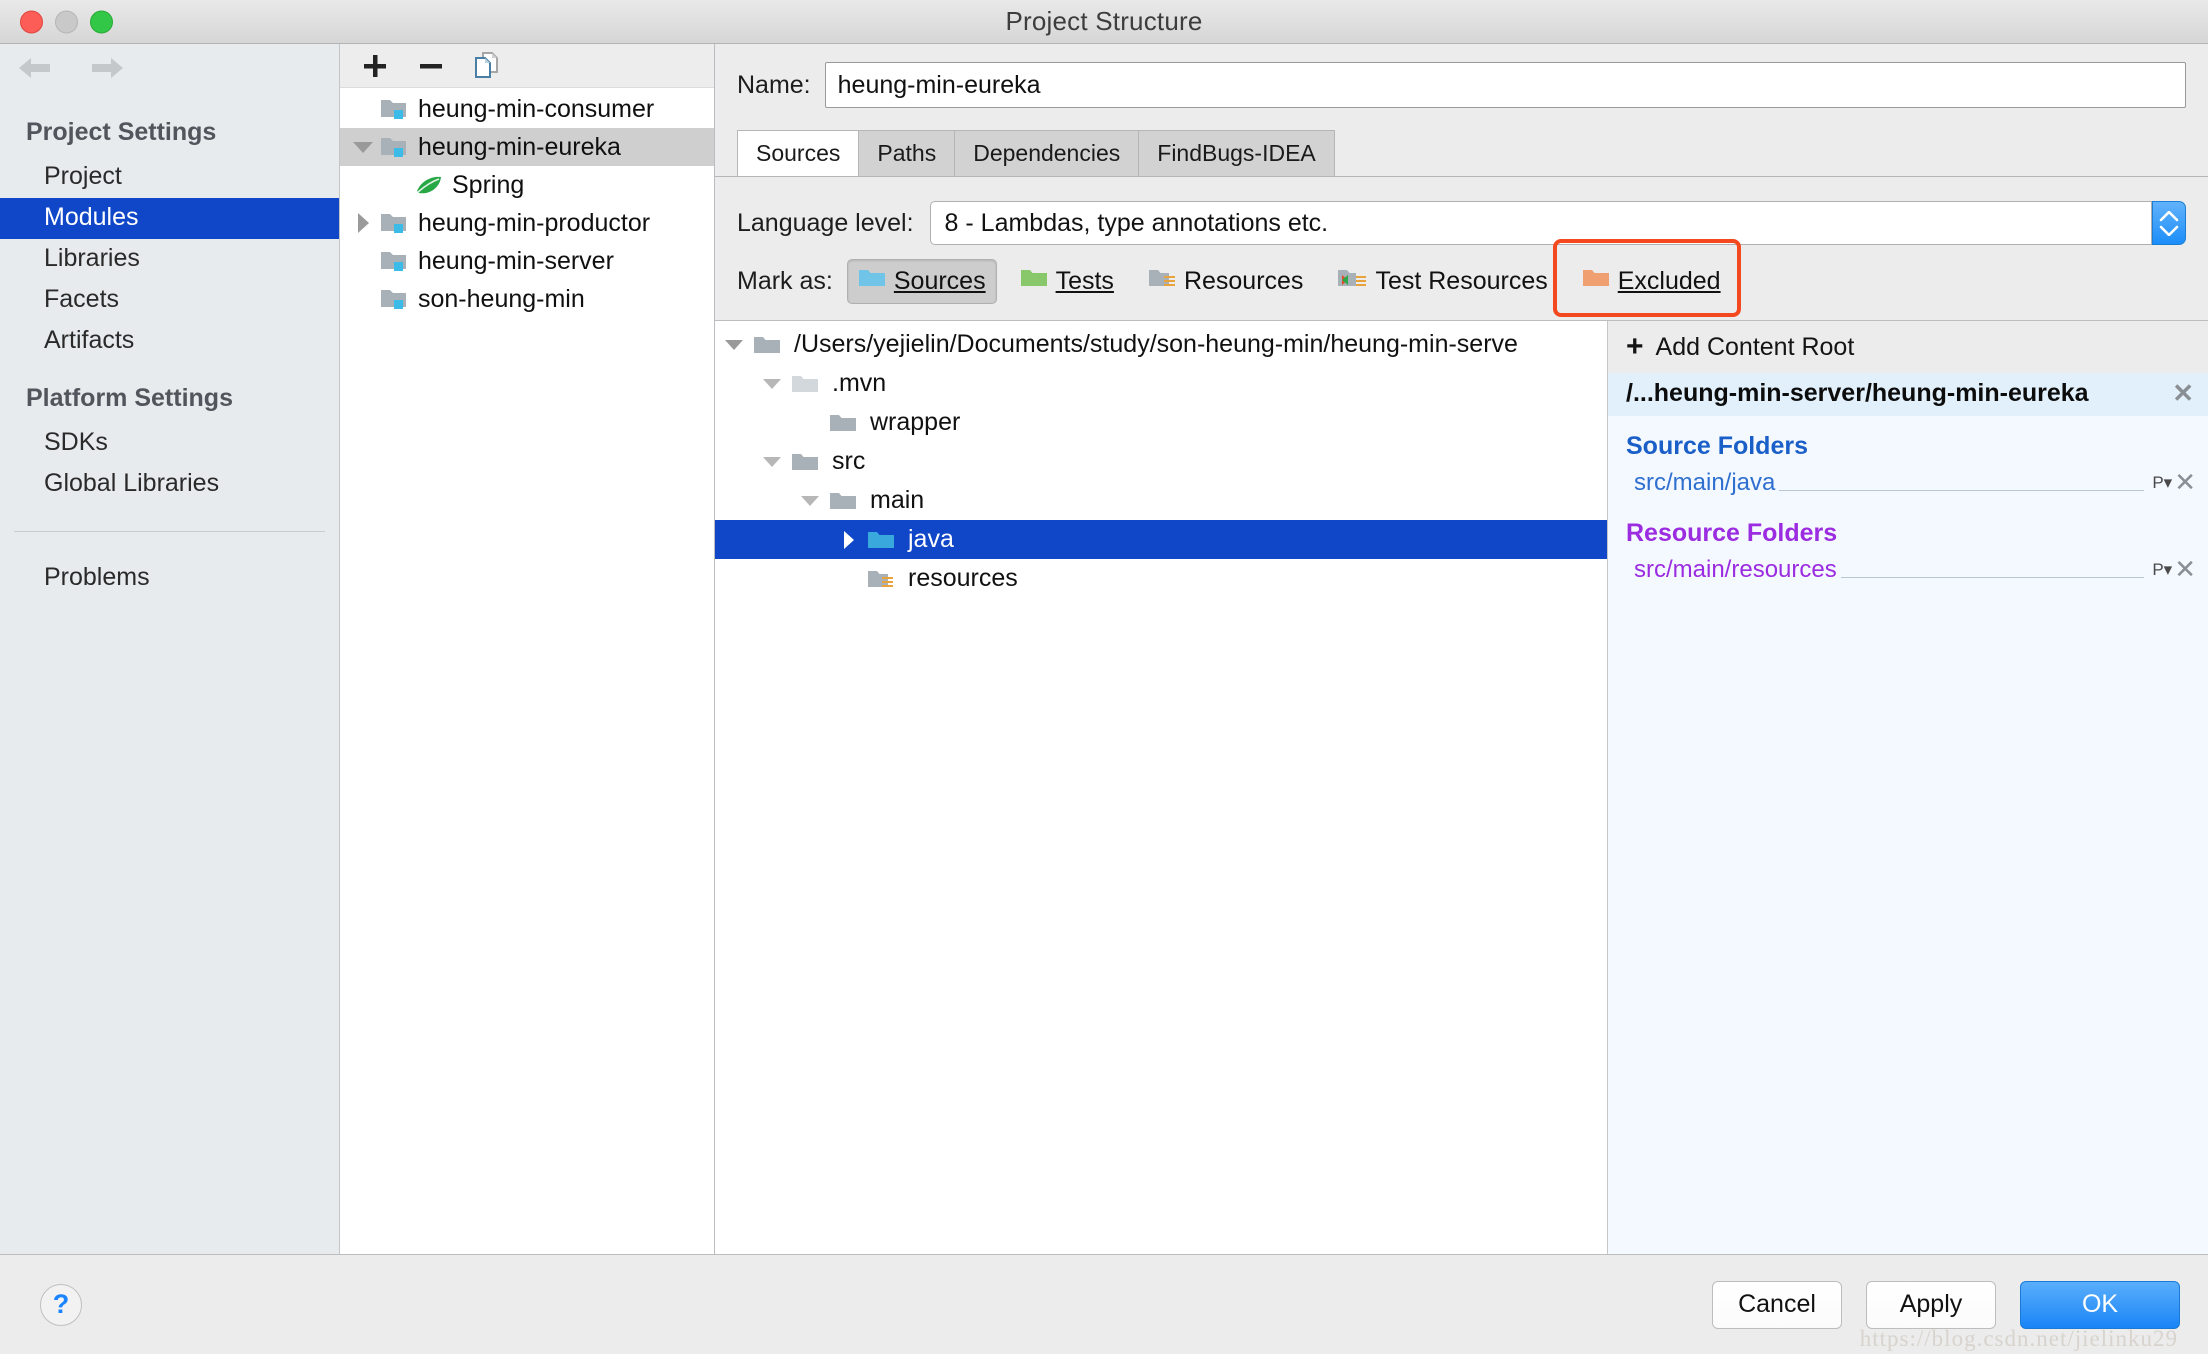 The width and height of the screenshot is (2208, 1354). I want to click on mark-as-tests-label: Tests, so click(1084, 281).